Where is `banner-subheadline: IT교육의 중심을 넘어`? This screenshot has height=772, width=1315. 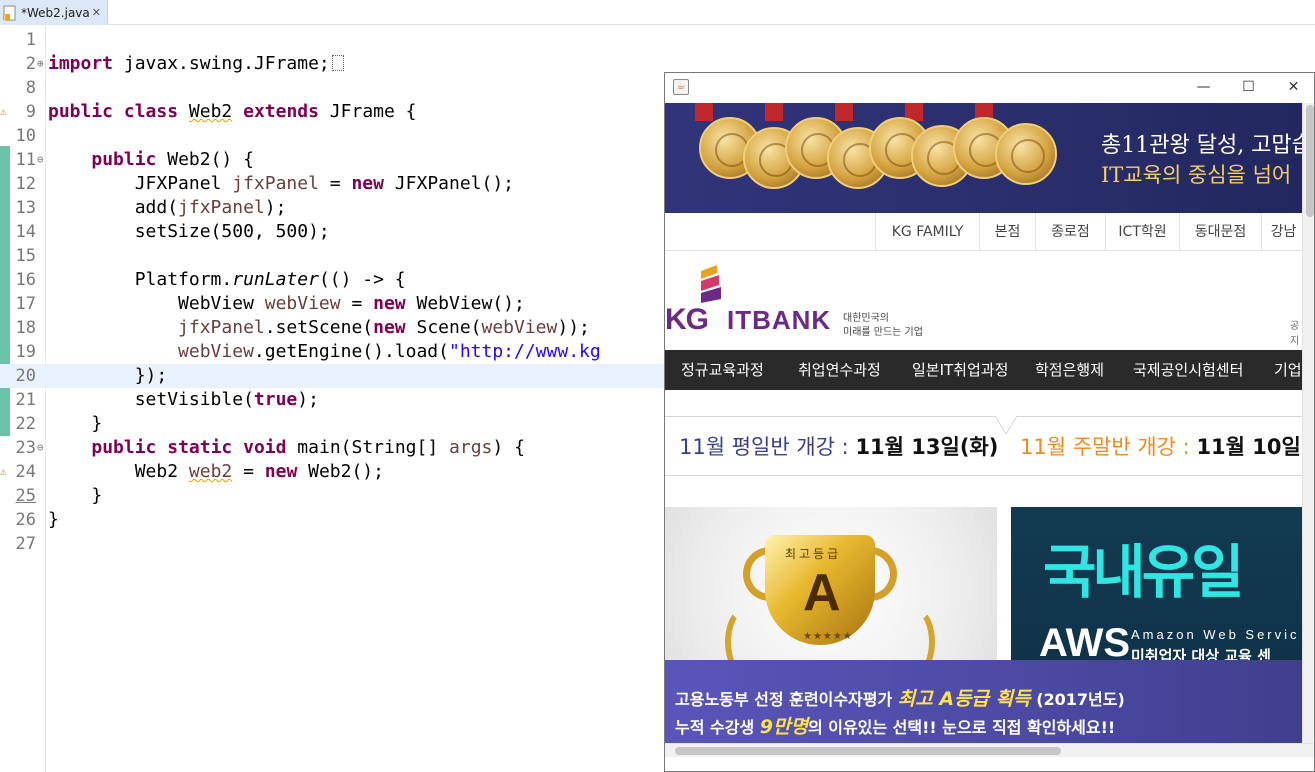 banner-subheadline: IT교육의 중심을 넘어 is located at coordinates (1196, 175).